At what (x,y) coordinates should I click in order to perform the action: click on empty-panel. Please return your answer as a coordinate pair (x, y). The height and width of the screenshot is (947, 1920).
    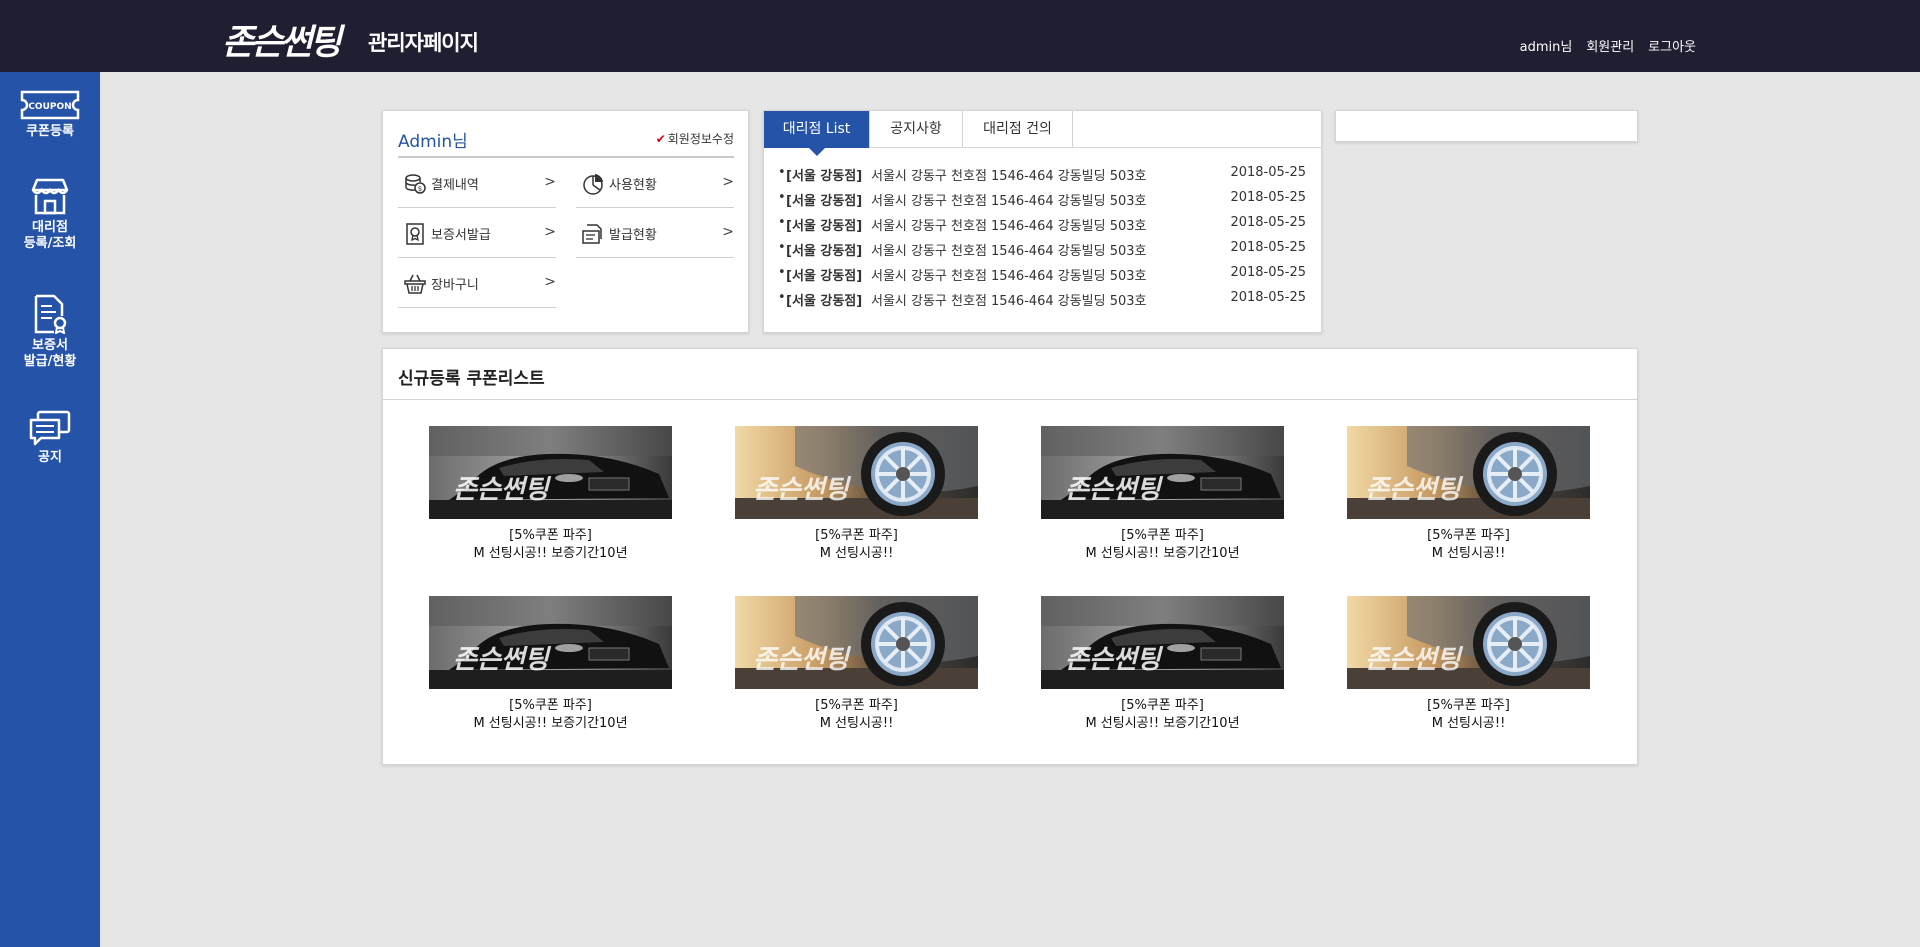
    Looking at the image, I should click on (1486, 126).